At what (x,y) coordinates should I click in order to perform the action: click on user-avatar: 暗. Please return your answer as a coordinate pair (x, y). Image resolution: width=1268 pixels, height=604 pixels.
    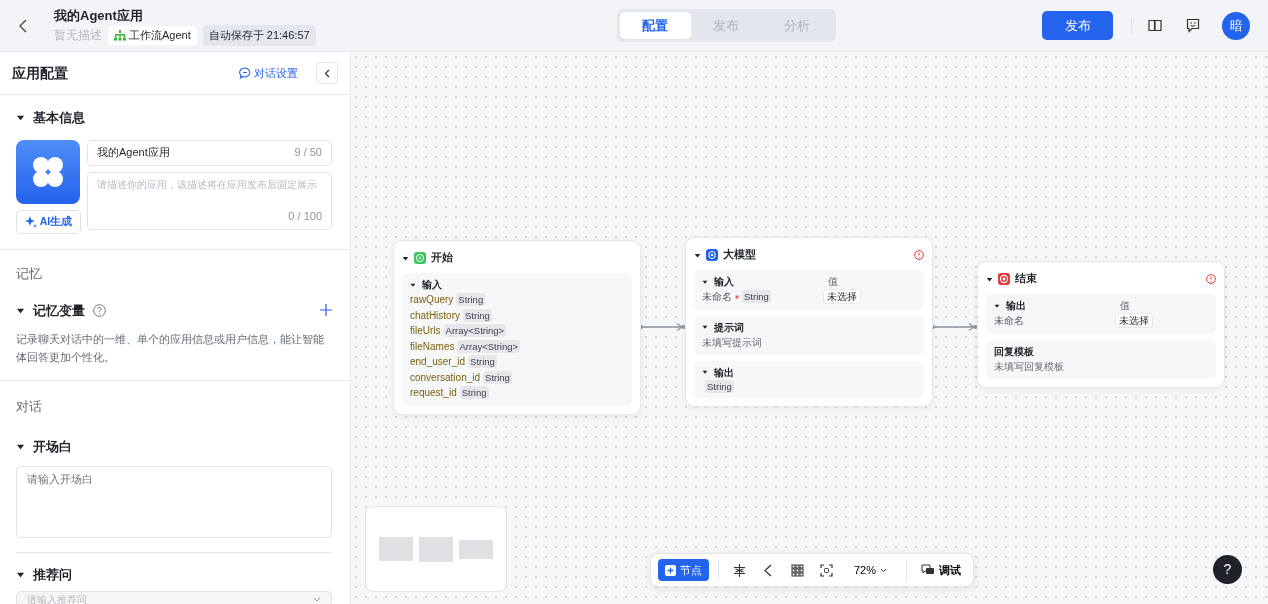
    Looking at the image, I should click on (1236, 25).